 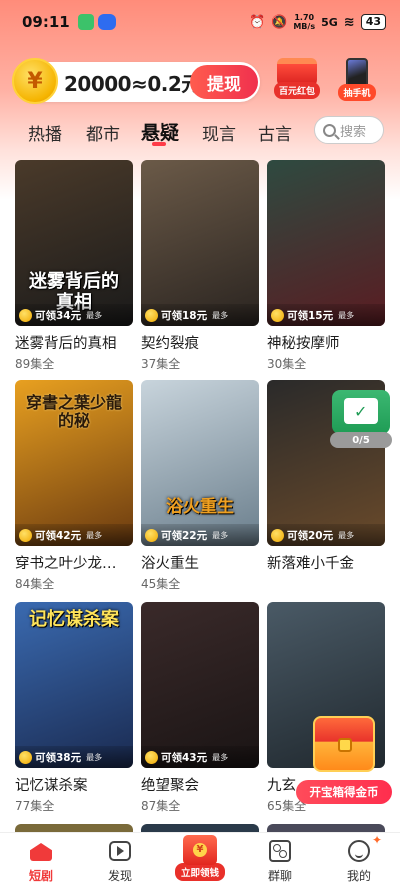 What do you see at coordinates (103, 132) in the screenshot?
I see `tab-urban: 都市` at bounding box center [103, 132].